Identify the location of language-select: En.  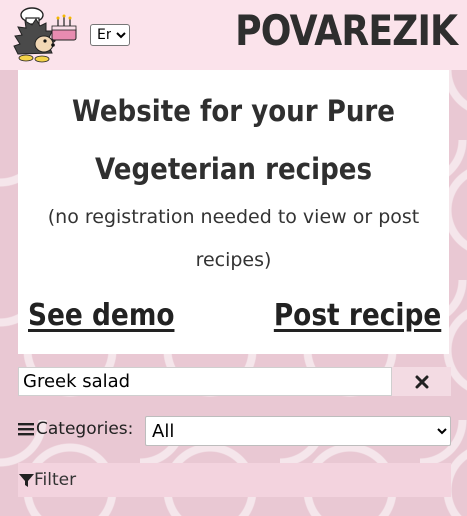
(110, 35).